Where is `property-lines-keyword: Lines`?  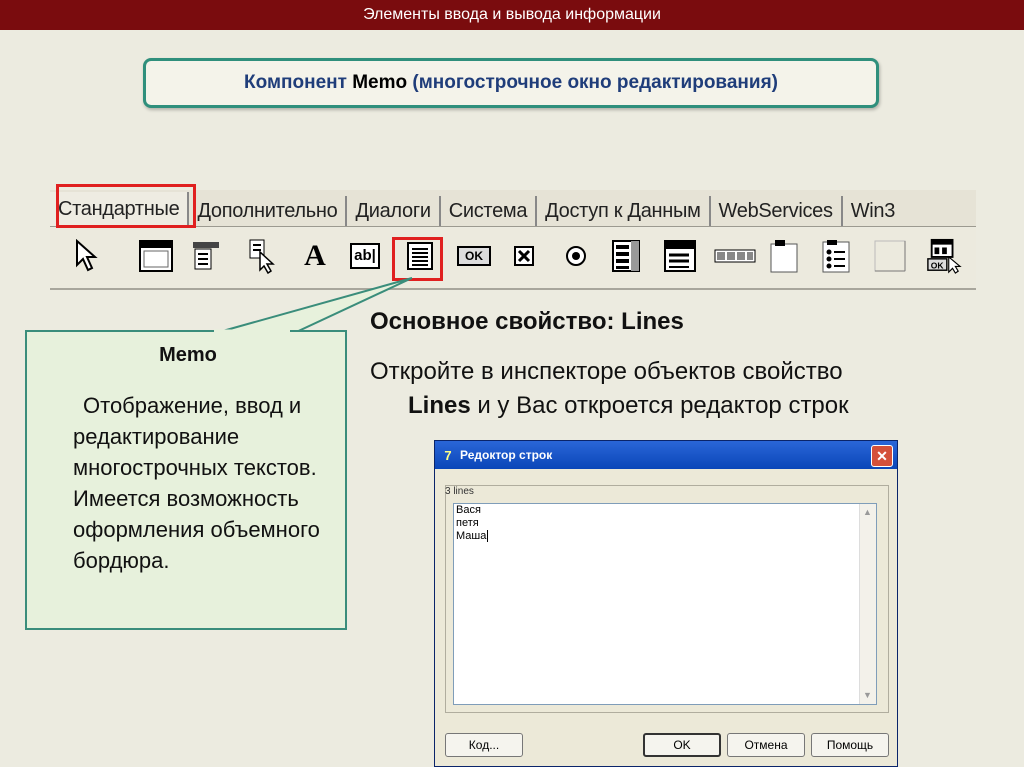
property-lines-keyword: Lines is located at coordinates (439, 405).